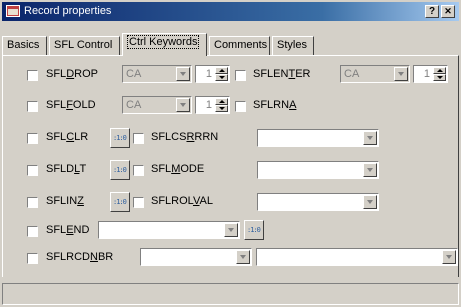  I want to click on tab-ctrl-keywords: Ctrl Keywords, so click(164, 44).